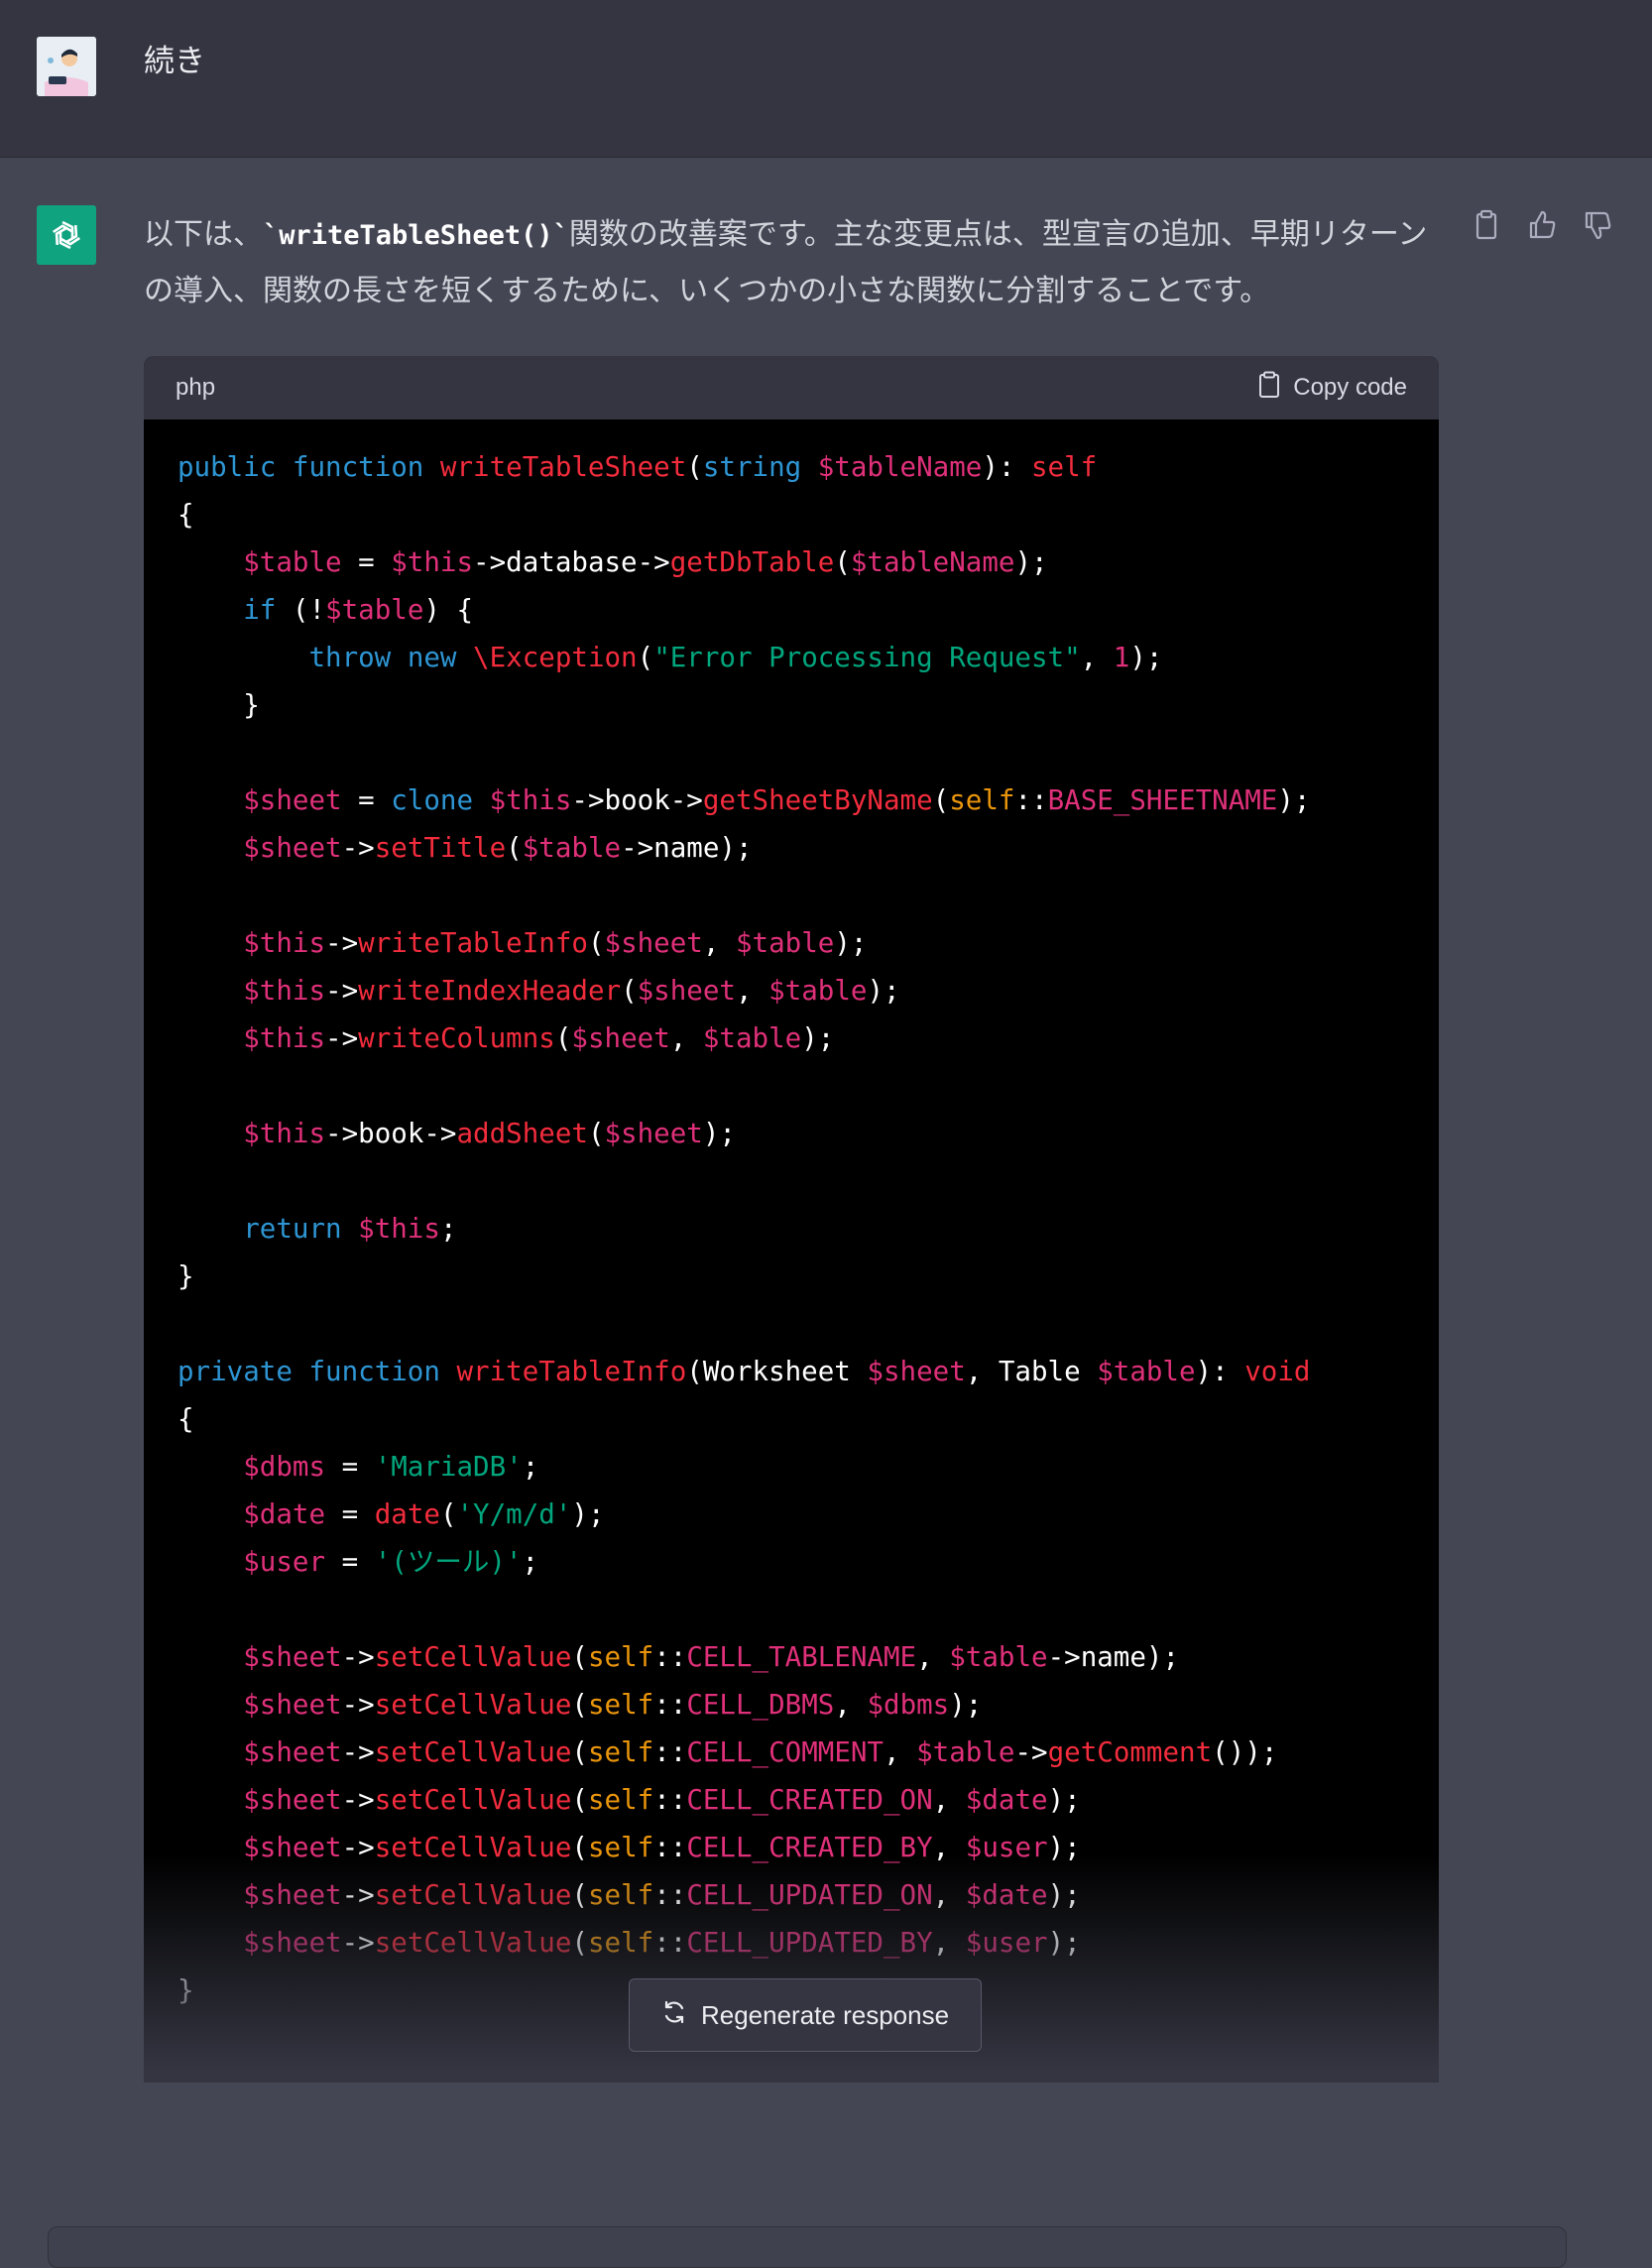 This screenshot has height=2268, width=1652. I want to click on code-token: CELL_UPDATED_BY, so click(809, 1943).